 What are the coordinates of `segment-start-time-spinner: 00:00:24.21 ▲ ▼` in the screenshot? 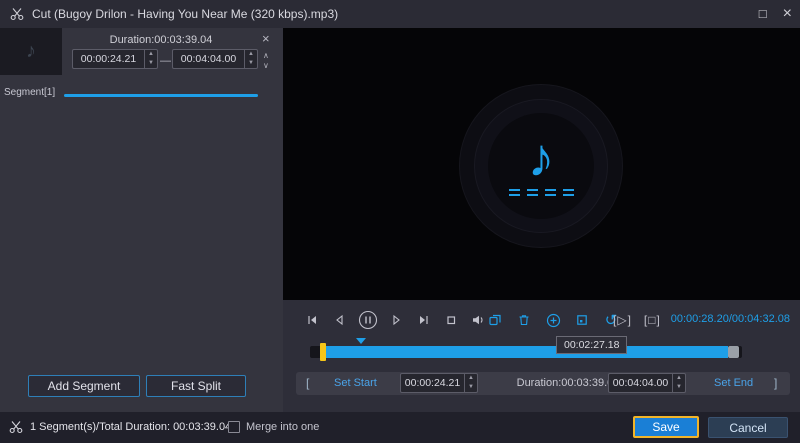 It's located at (115, 59).